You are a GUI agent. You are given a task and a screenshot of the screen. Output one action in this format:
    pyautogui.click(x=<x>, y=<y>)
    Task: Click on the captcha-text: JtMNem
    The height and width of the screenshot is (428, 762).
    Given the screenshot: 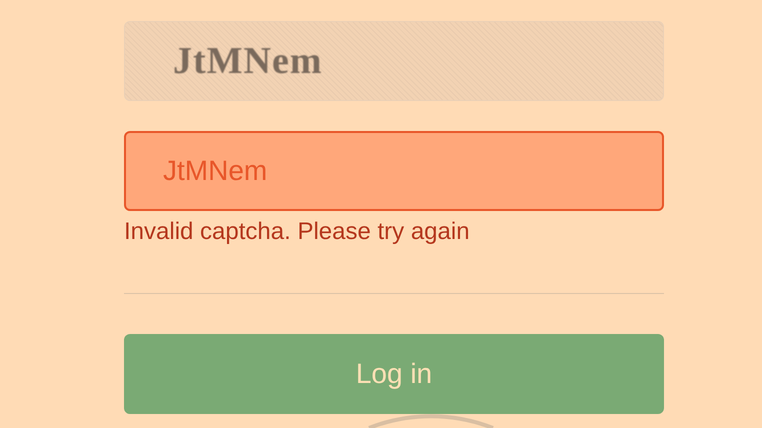 What is the action you would take?
    pyautogui.click(x=247, y=61)
    